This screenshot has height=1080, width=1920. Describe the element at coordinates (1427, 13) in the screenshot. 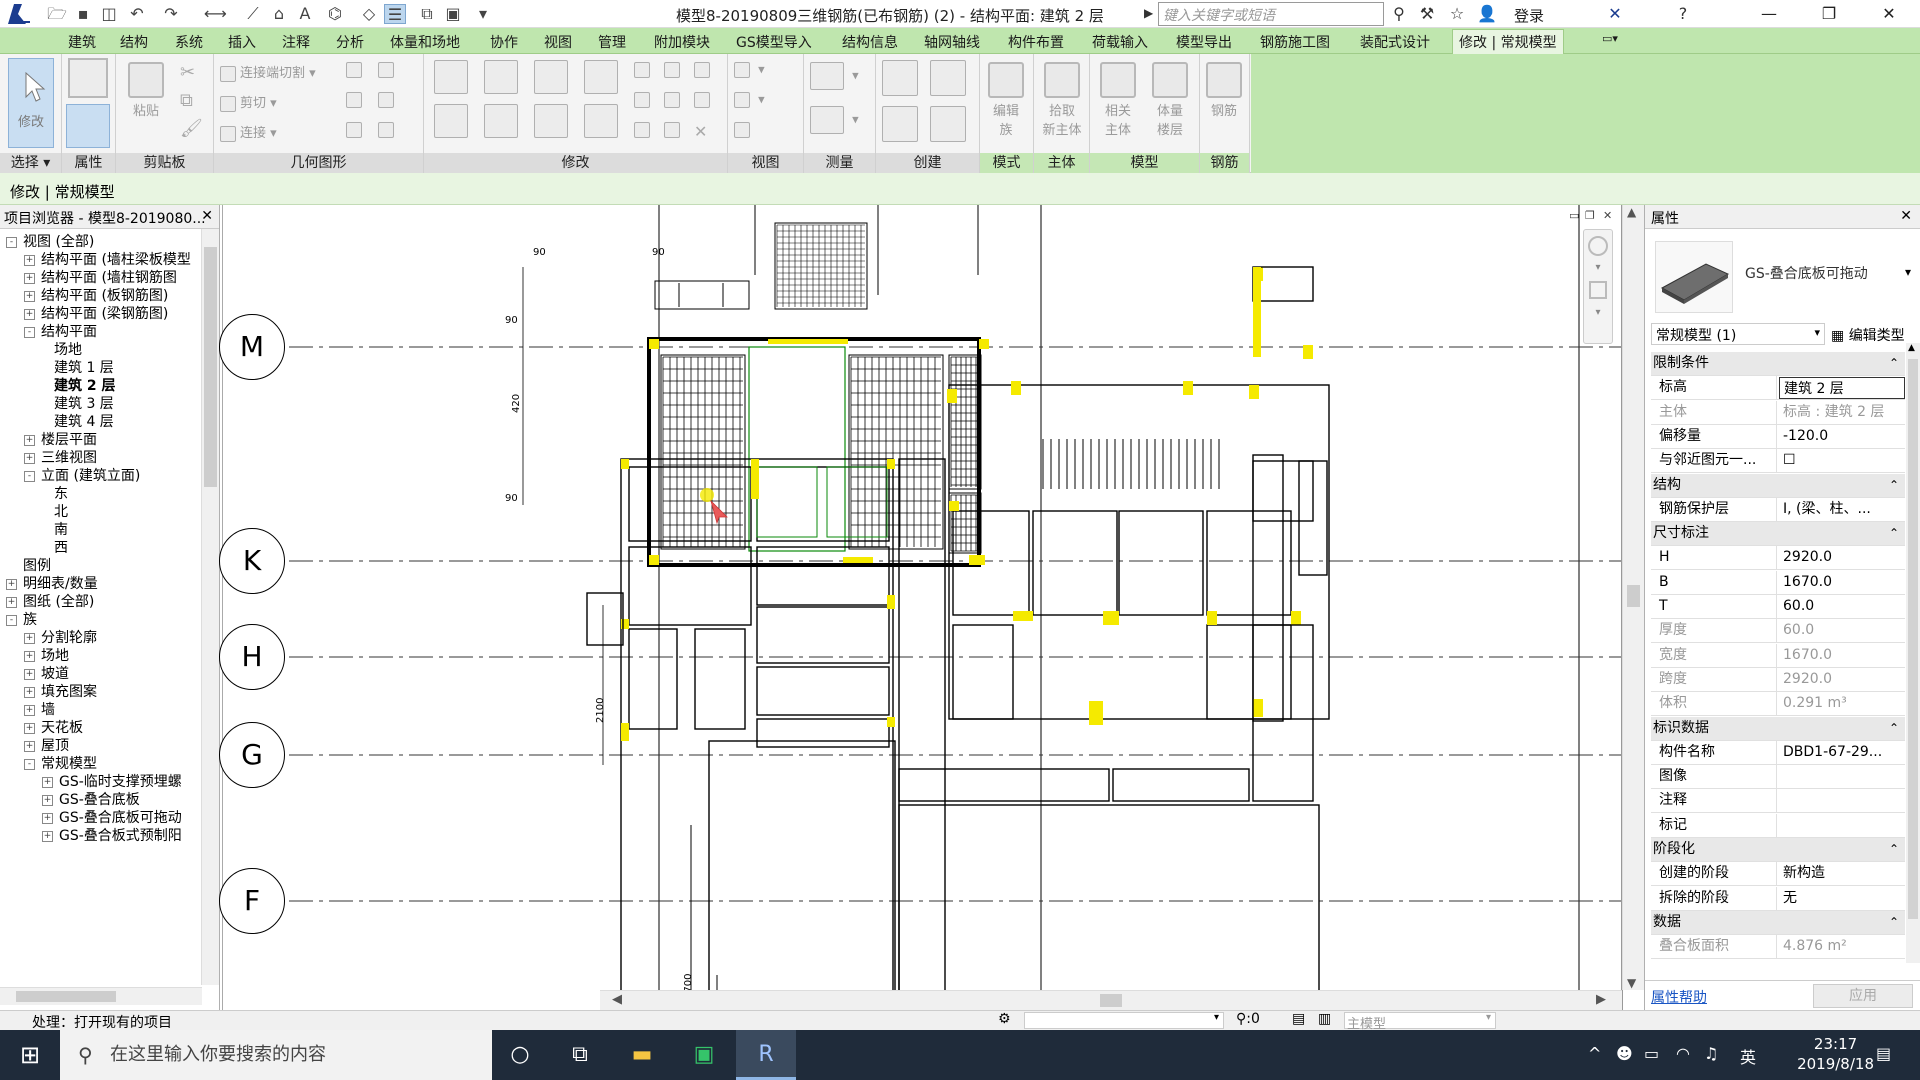

I see `subscription-icon: ⚒` at that location.